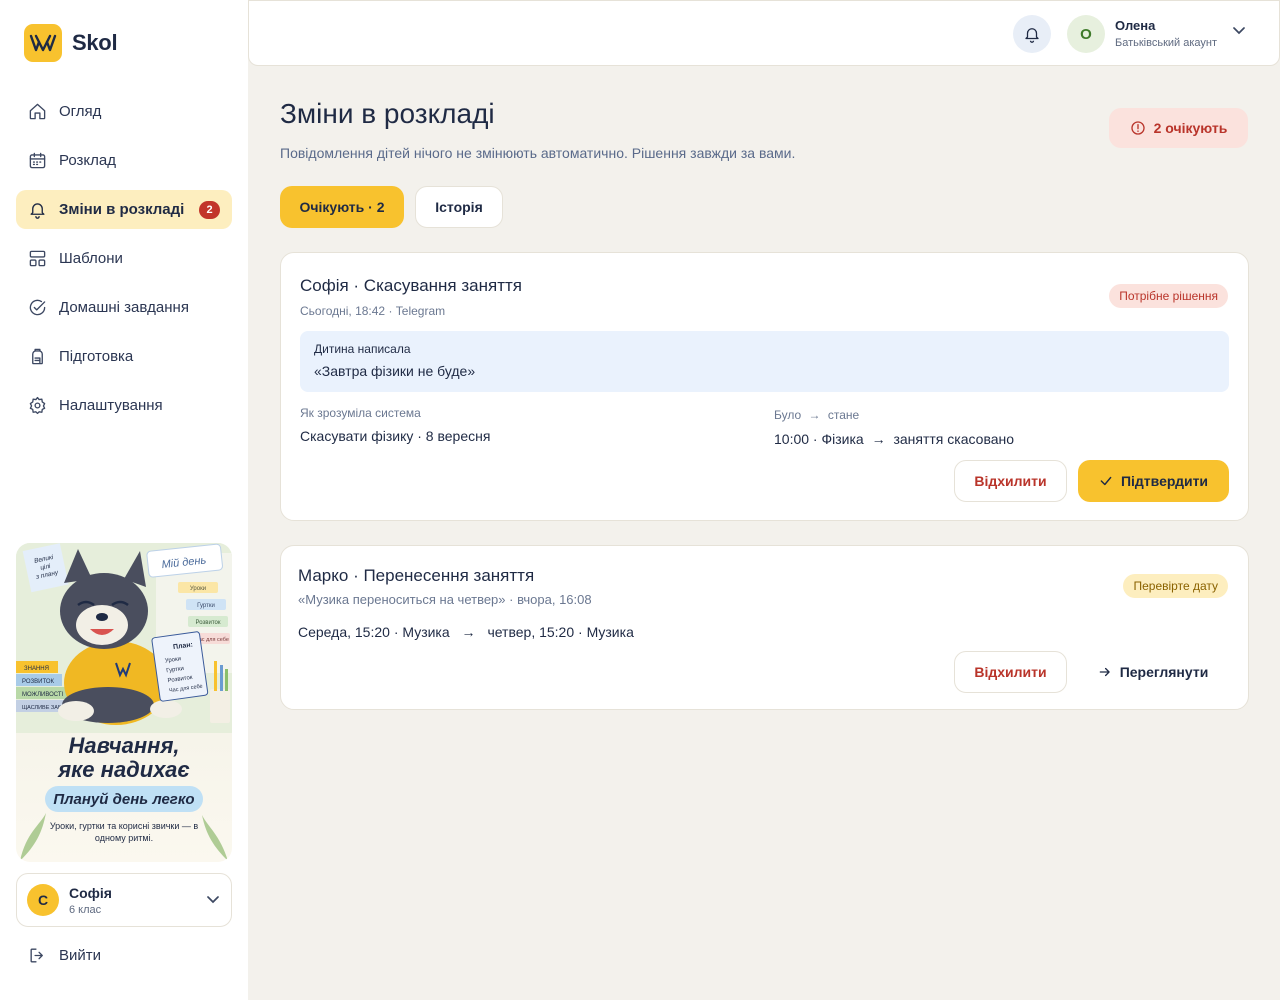 The image size is (1280, 1000). Describe the element at coordinates (96, 356) in the screenshot. I see `sidebar-item-label: Підготовка` at that location.